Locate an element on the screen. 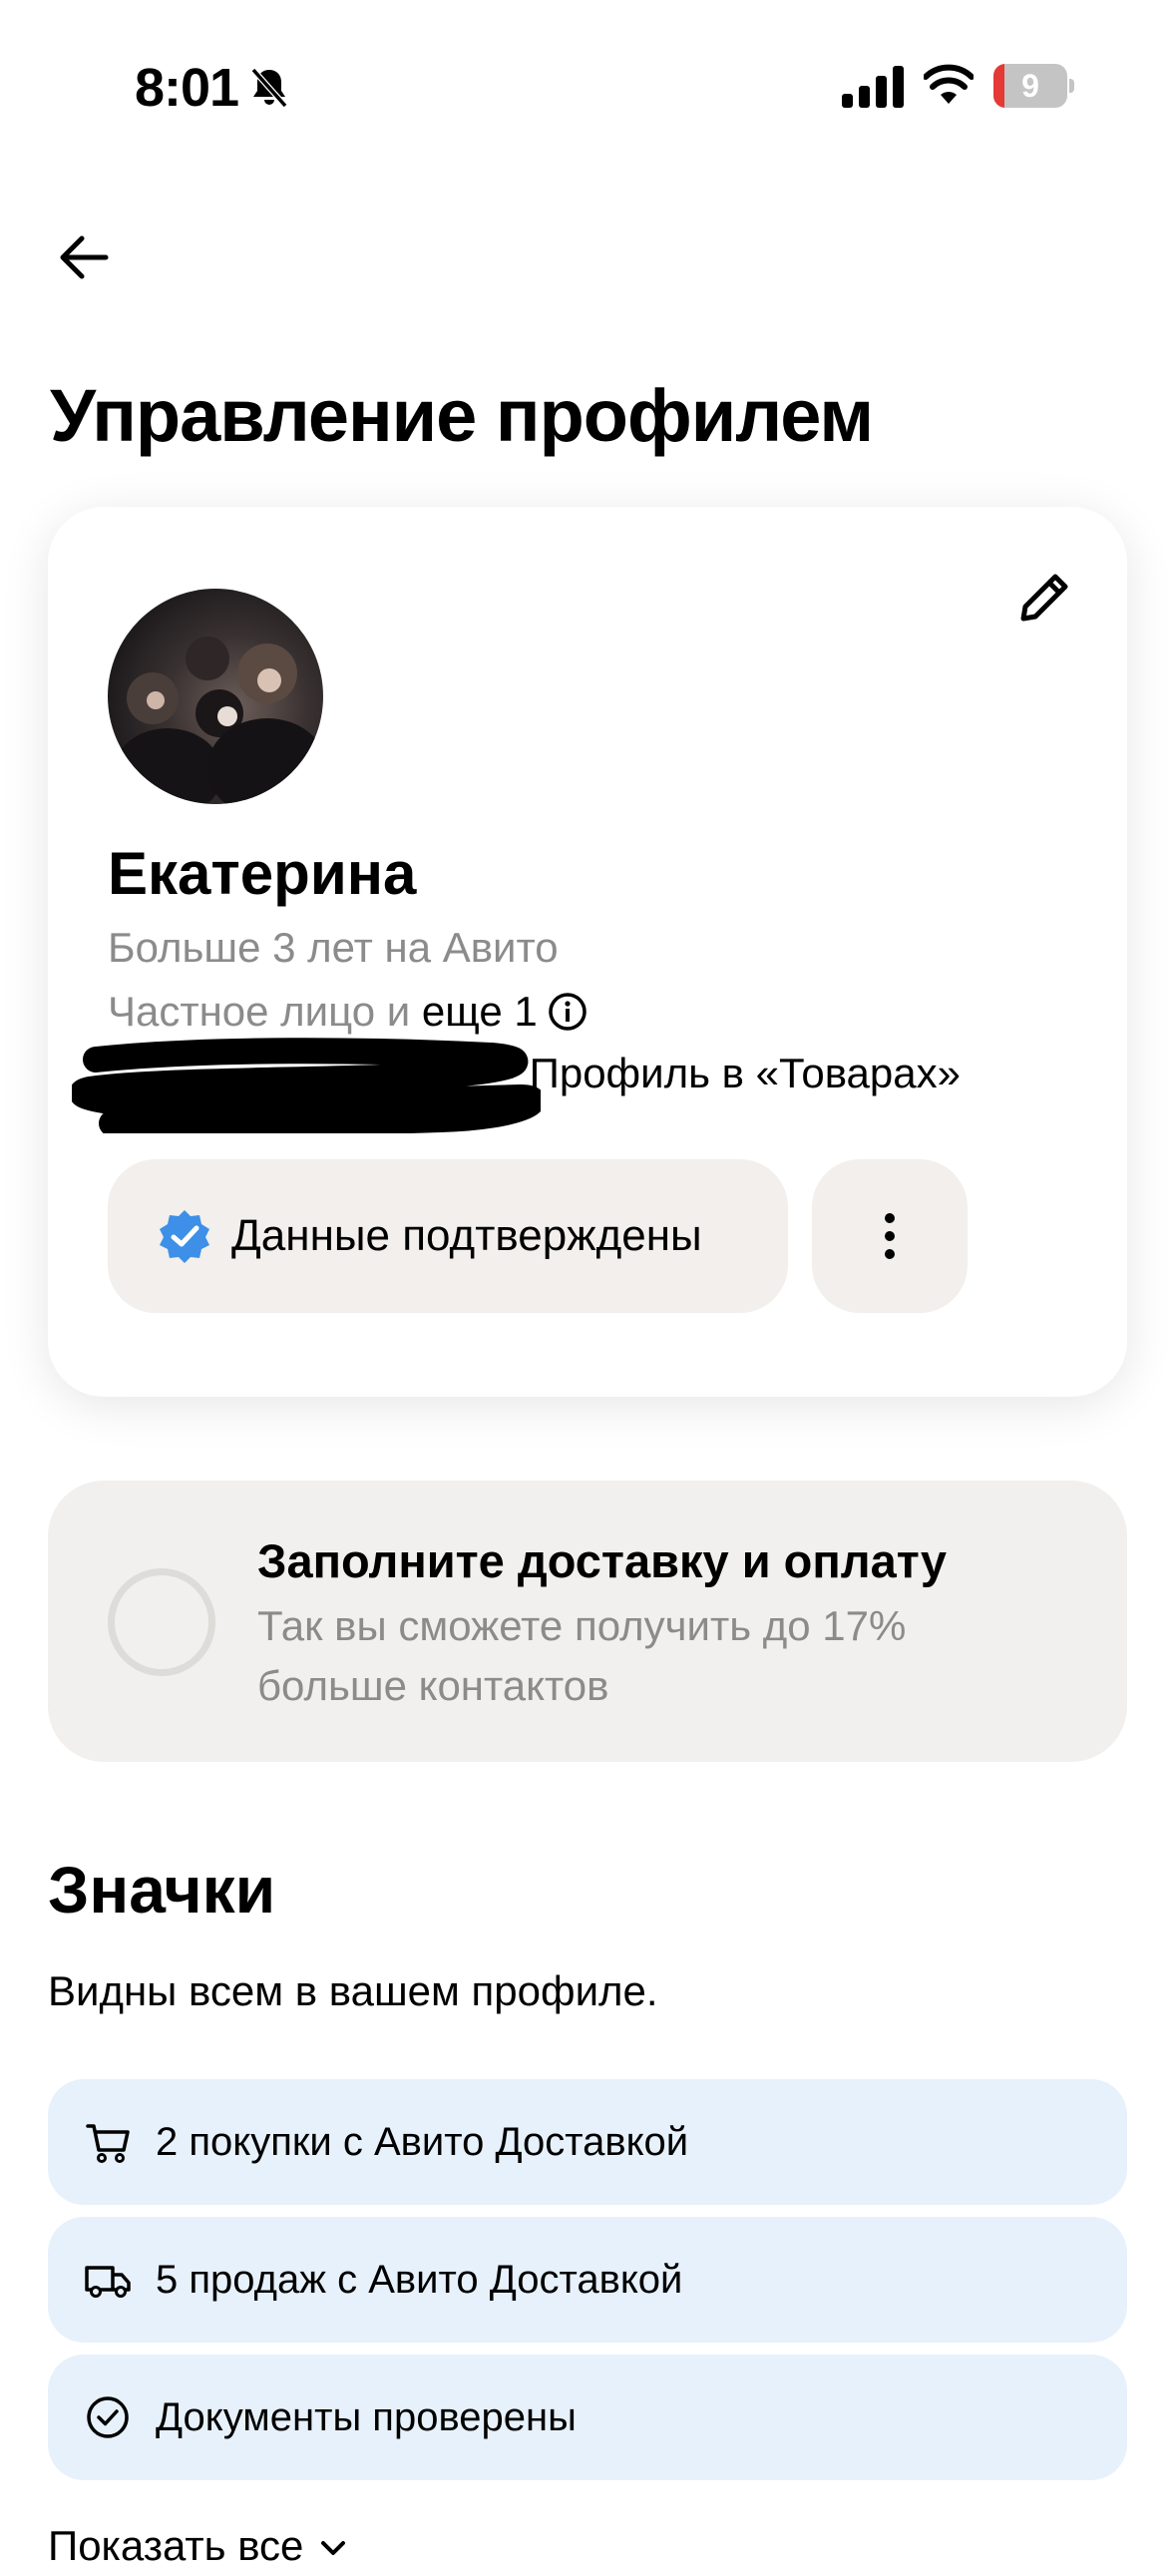 The height and width of the screenshot is (2576, 1176). profile-tenure: Больше 3 лет на Авито is located at coordinates (334, 947).